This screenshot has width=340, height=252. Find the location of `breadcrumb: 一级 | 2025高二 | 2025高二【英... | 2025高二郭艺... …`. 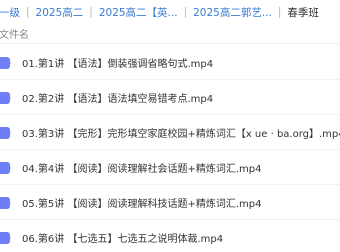

breadcrumb: 一级 | 2025高二 | 2025高二【英... | 2025高二郭艺... … is located at coordinates (170, 12).